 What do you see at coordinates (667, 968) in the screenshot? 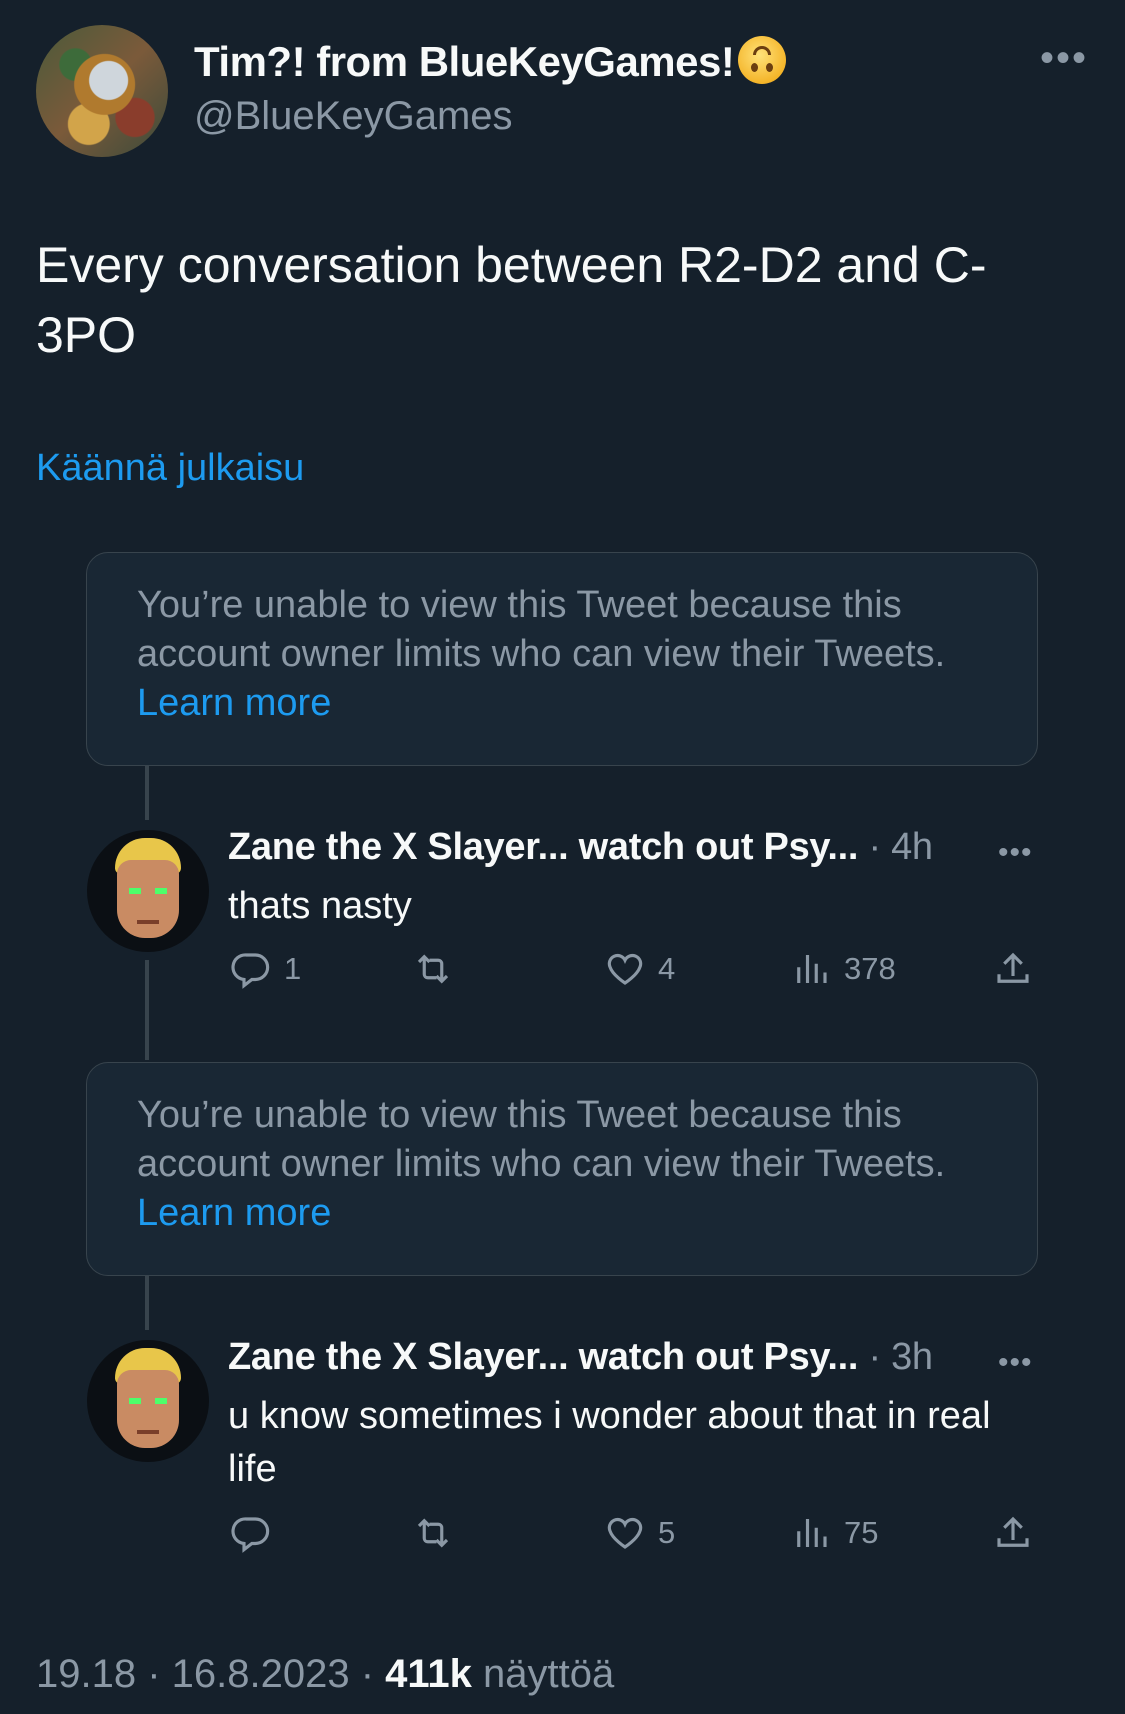
I see `like-count: 4` at bounding box center [667, 968].